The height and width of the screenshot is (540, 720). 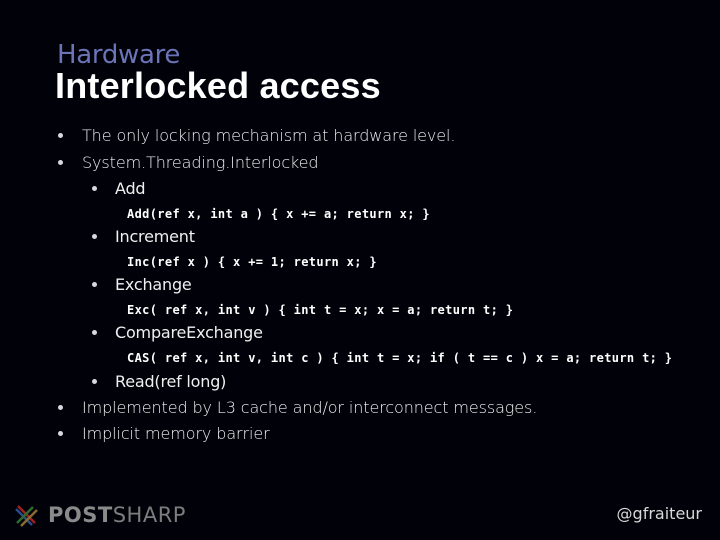 What do you see at coordinates (218, 85) in the screenshot?
I see `slide-title: Interlocked access` at bounding box center [218, 85].